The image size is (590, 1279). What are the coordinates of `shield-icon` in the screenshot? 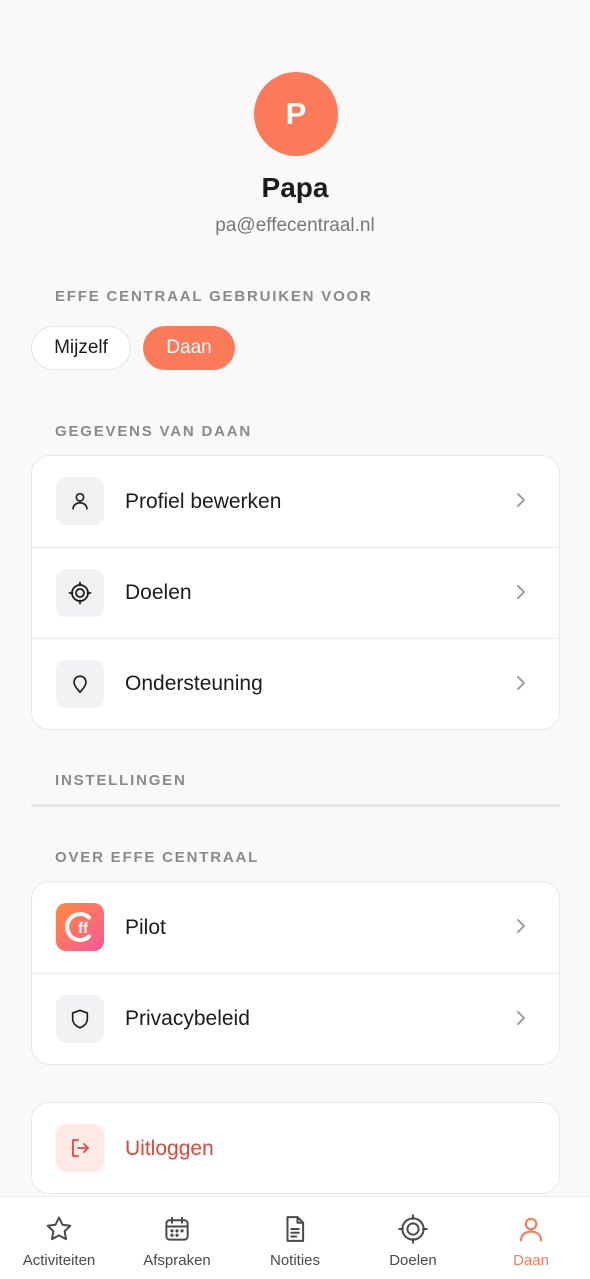 It's located at (80, 1019).